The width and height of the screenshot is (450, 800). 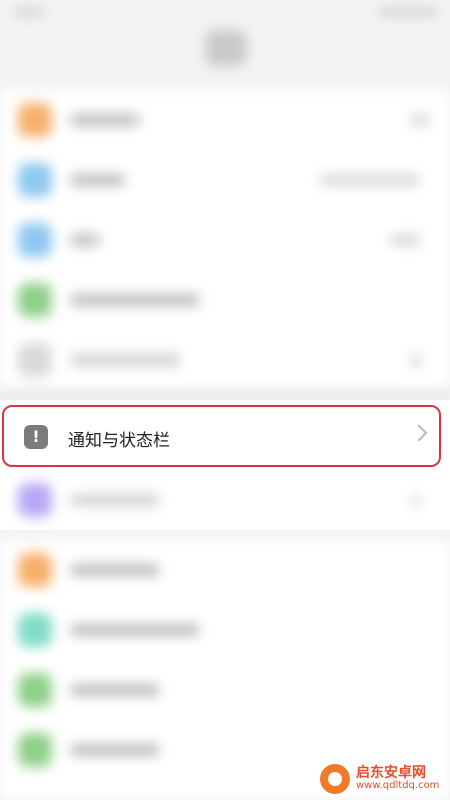 What do you see at coordinates (226, 48) in the screenshot?
I see `page-title-blob` at bounding box center [226, 48].